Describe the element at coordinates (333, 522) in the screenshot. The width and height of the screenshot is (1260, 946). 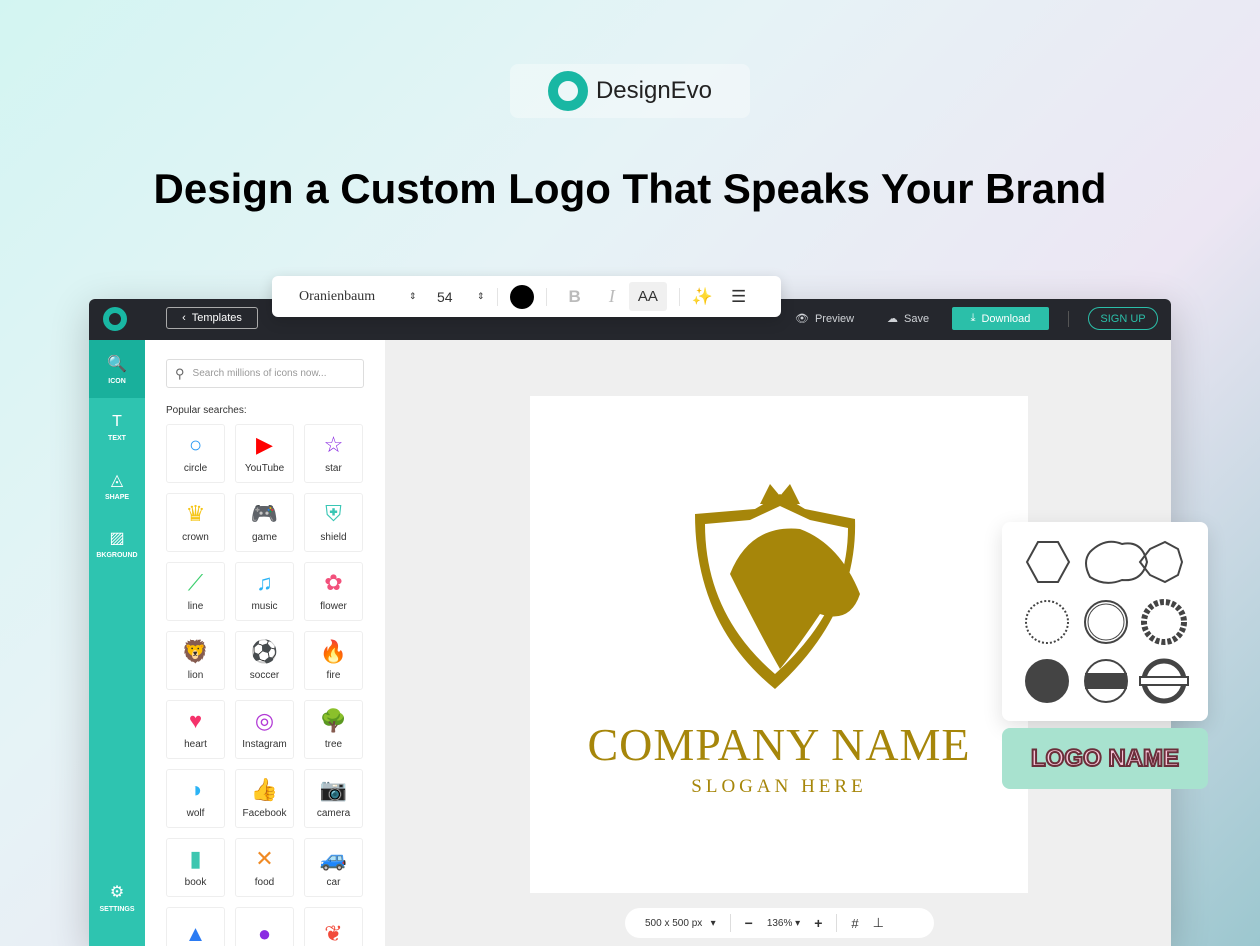
I see `icon-tile-shield: ⛨ shield` at that location.